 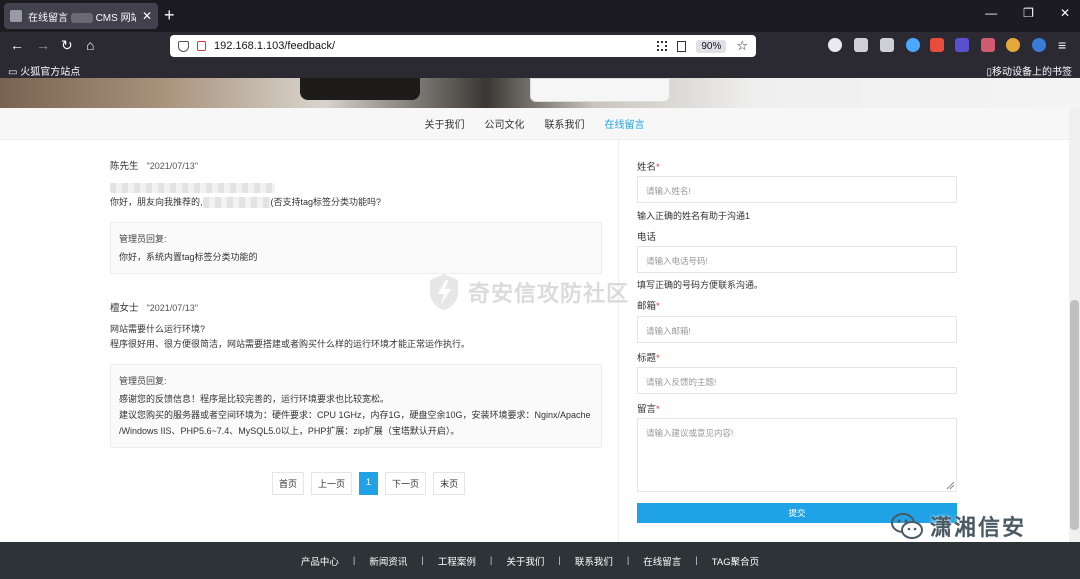 What do you see at coordinates (158, 329) in the screenshot?
I see `message-text-line: 网站需要什么运行环境?` at bounding box center [158, 329].